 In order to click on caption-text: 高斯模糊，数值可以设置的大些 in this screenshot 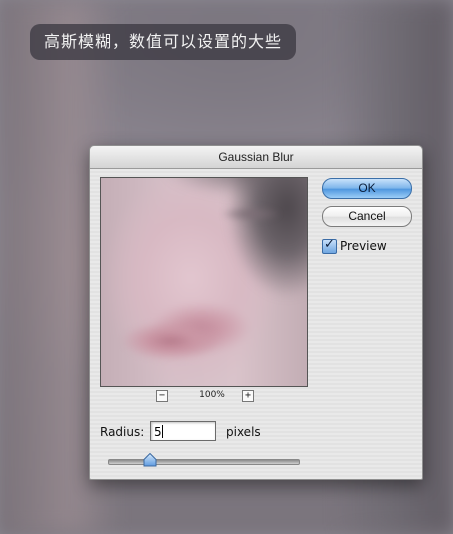, I will do `click(163, 41)`.